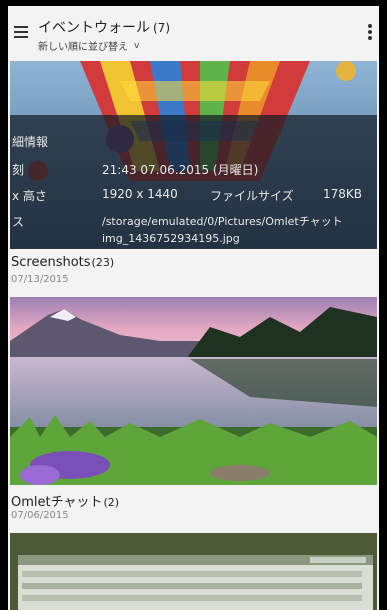 The height and width of the screenshot is (610, 387). Describe the element at coordinates (29, 196) in the screenshot. I see `size-label: x 高さ` at that location.